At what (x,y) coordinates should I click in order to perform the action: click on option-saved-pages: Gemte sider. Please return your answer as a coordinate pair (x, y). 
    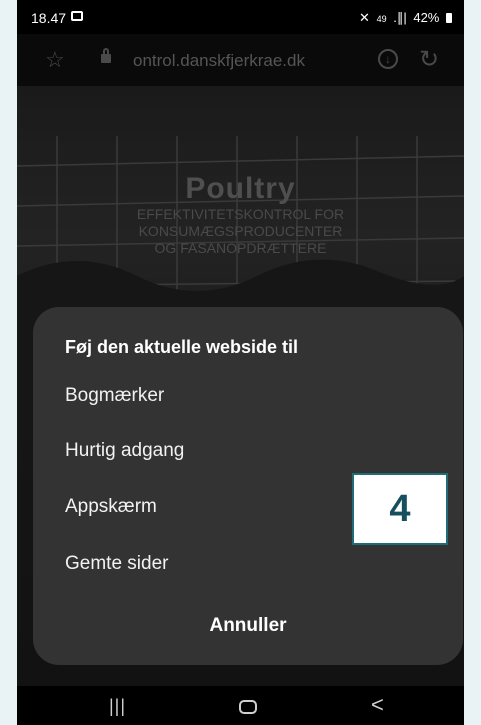
    Looking at the image, I should click on (116, 564).